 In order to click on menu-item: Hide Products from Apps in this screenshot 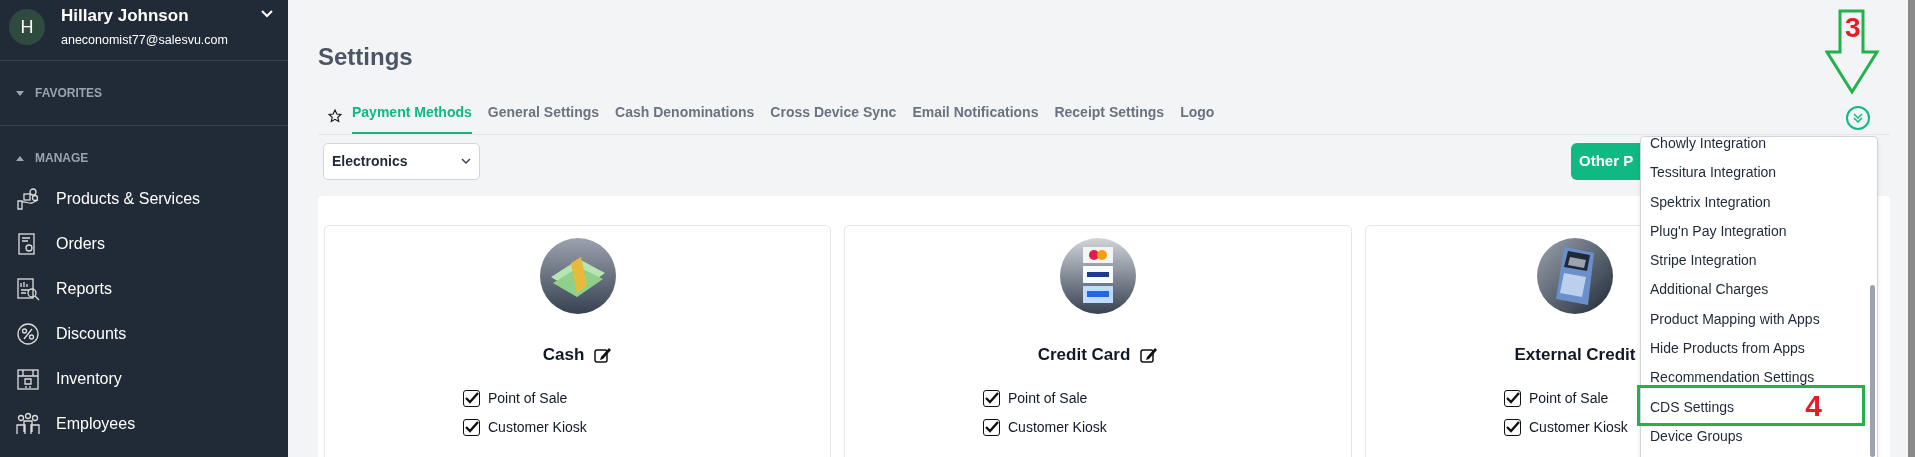, I will do `click(1727, 348)`.